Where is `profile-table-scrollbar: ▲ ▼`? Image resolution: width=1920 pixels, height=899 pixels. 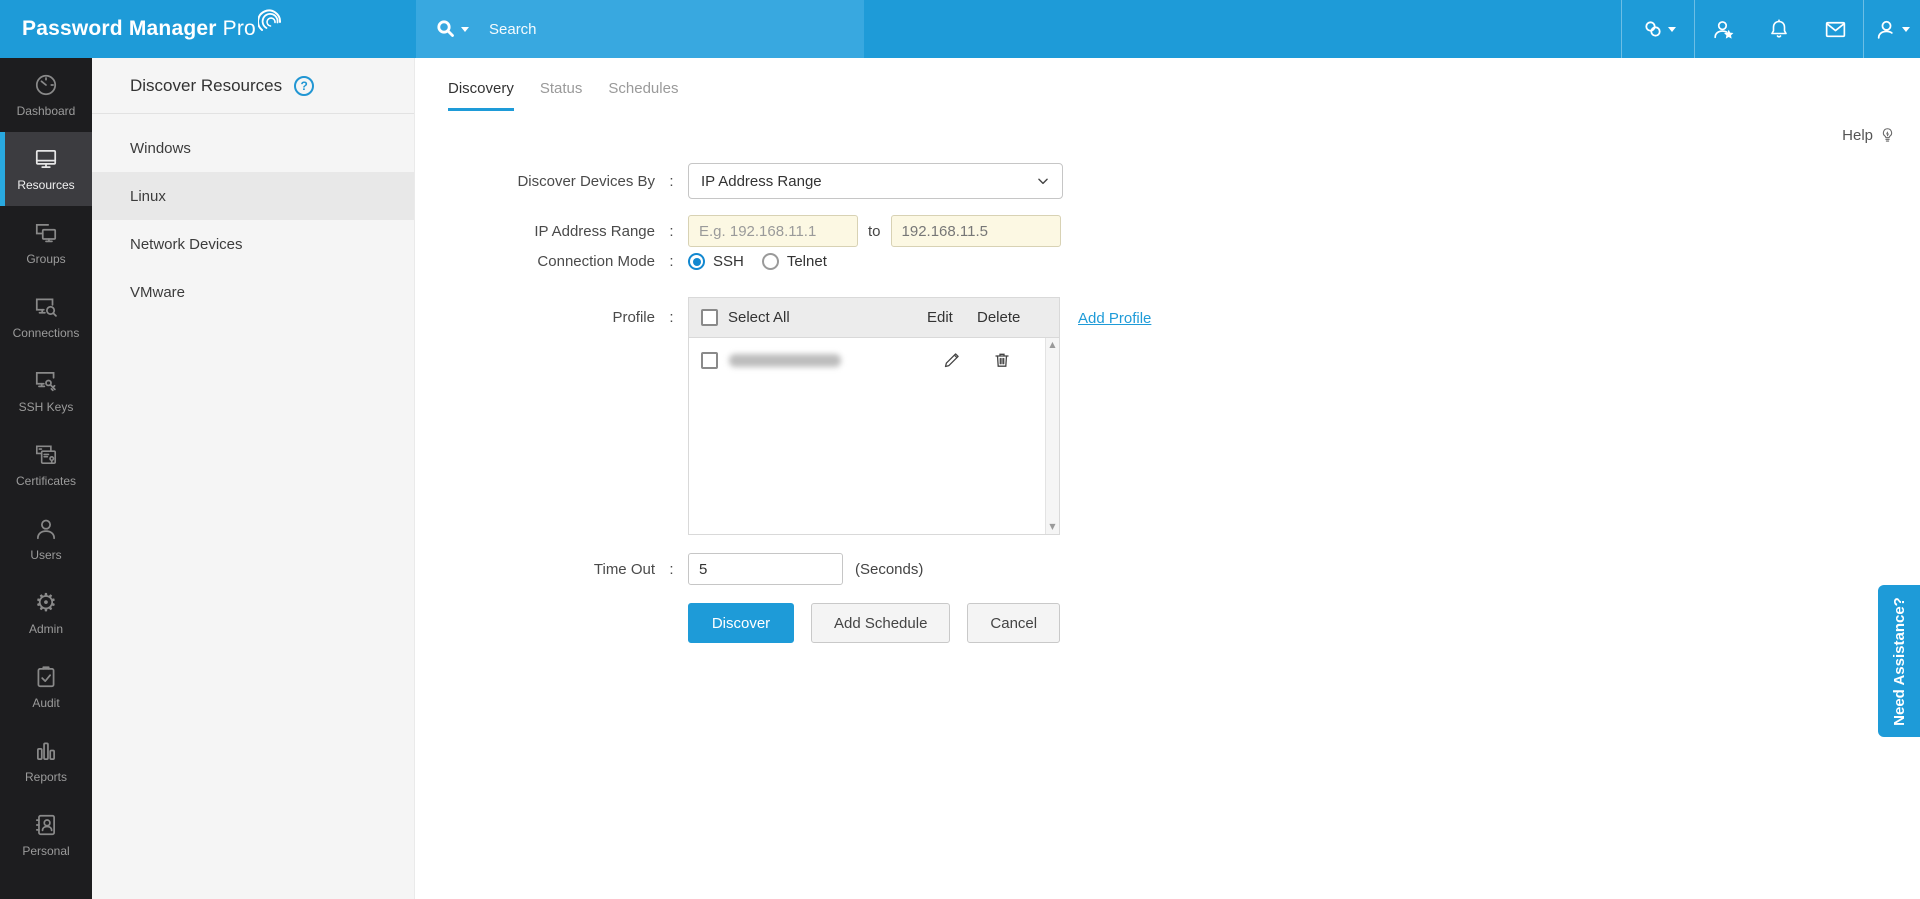 profile-table-scrollbar: ▲ ▼ is located at coordinates (1052, 436).